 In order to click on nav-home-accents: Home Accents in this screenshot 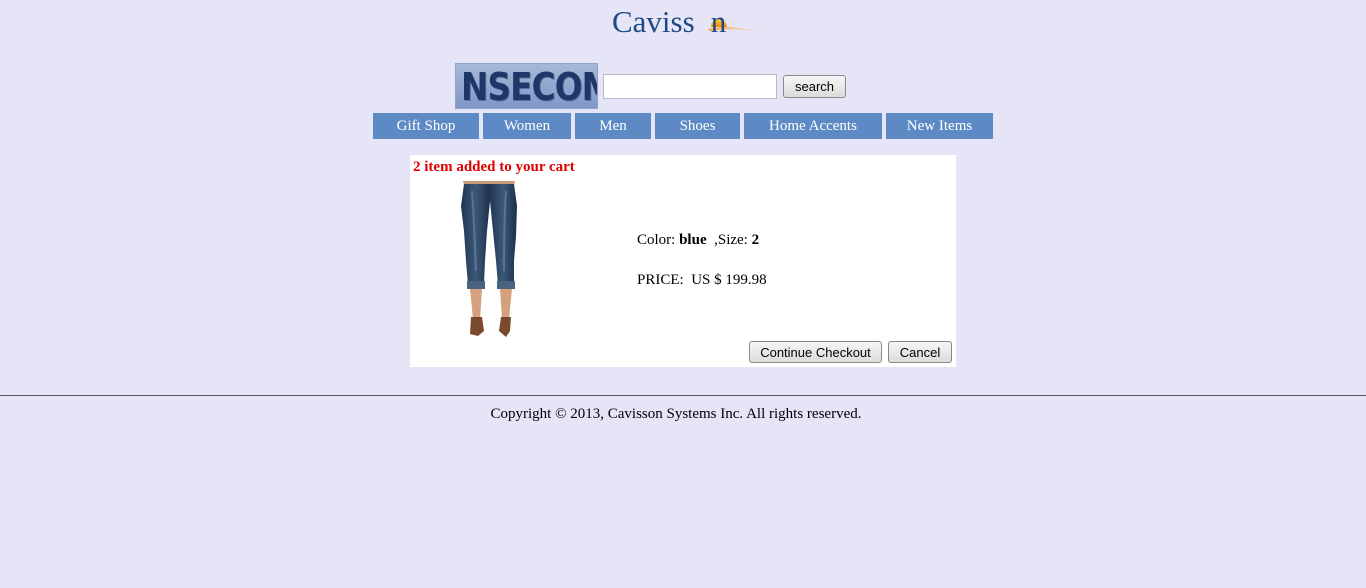, I will do `click(813, 126)`.